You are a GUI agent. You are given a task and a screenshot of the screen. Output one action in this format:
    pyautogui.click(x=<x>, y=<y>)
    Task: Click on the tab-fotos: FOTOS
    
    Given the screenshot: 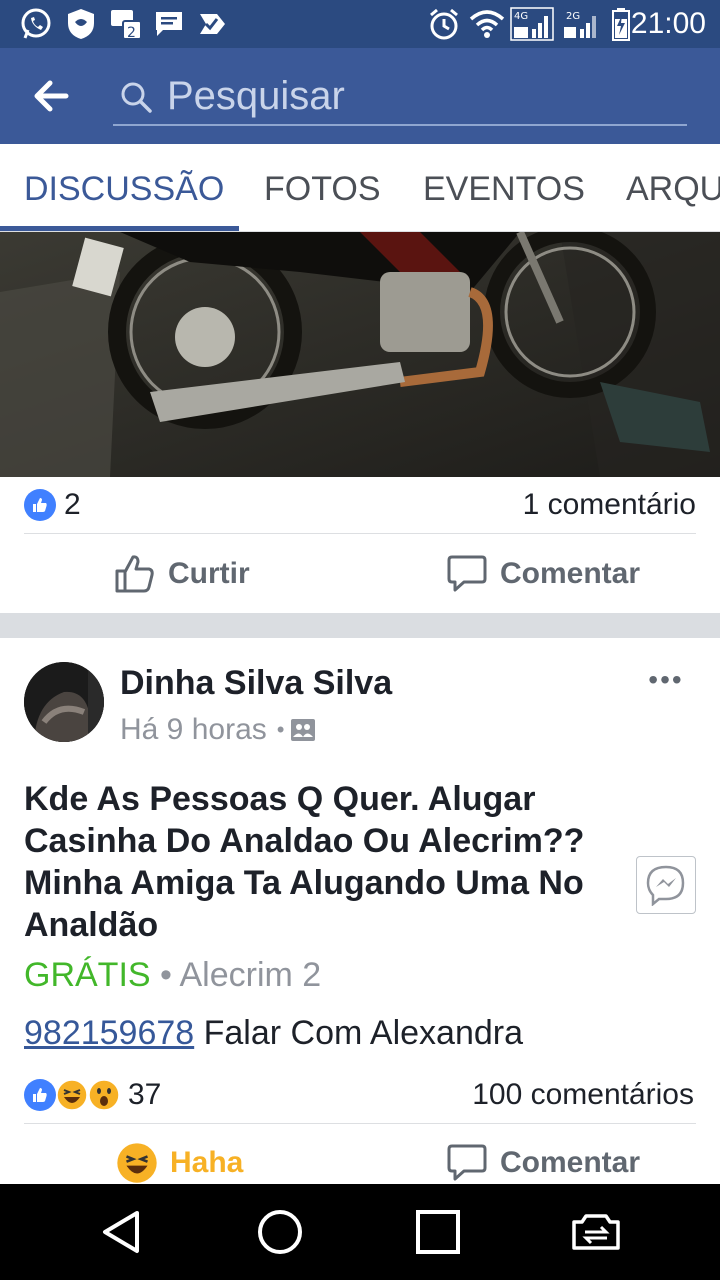 What is the action you would take?
    pyautogui.click(x=322, y=187)
    